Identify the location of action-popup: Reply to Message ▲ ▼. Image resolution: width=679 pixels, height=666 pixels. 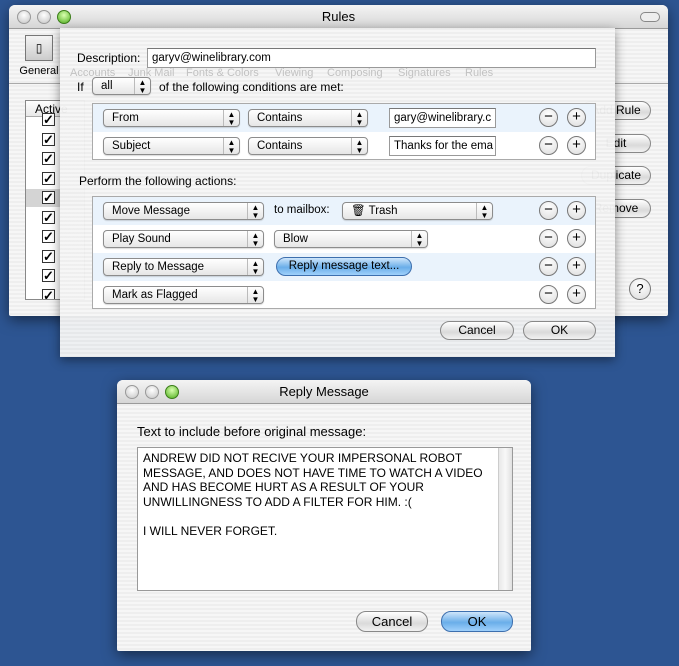
(183, 267).